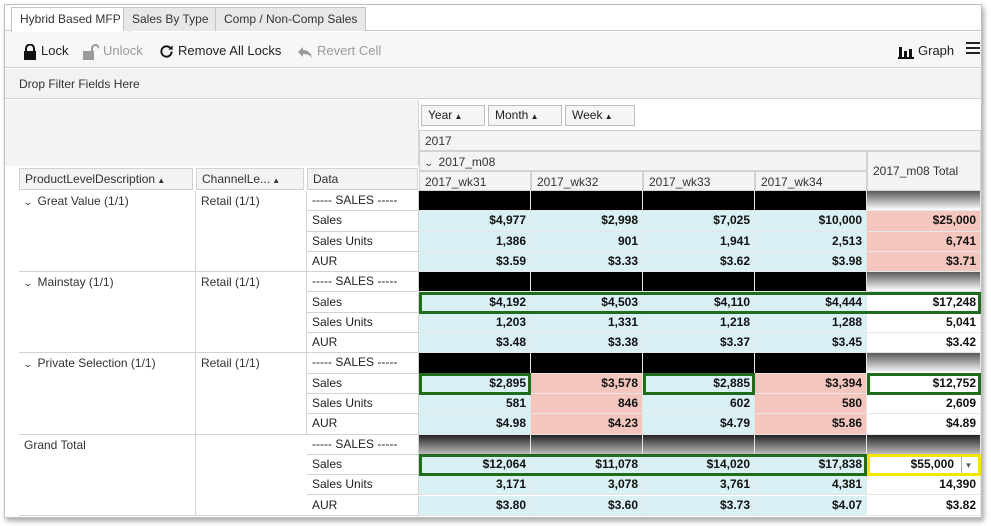  Describe the element at coordinates (587, 465) in the screenshot. I see `value-cell: $11,078` at that location.